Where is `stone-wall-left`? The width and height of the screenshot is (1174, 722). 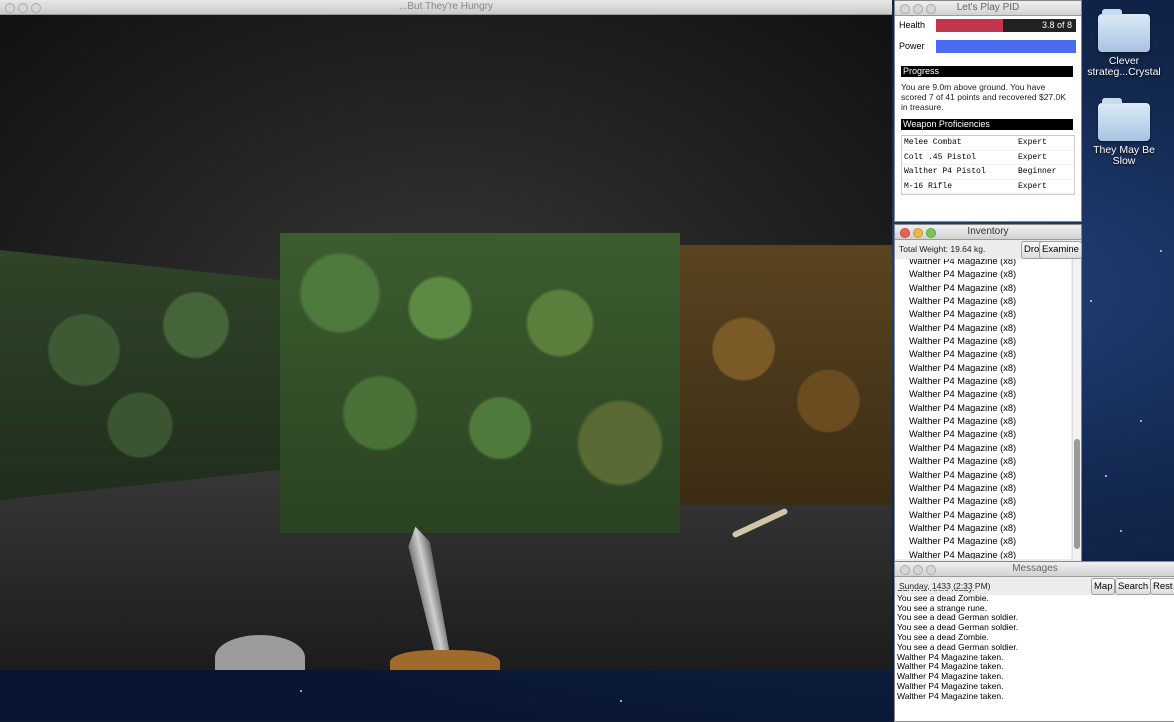
stone-wall-left is located at coordinates (140, 375).